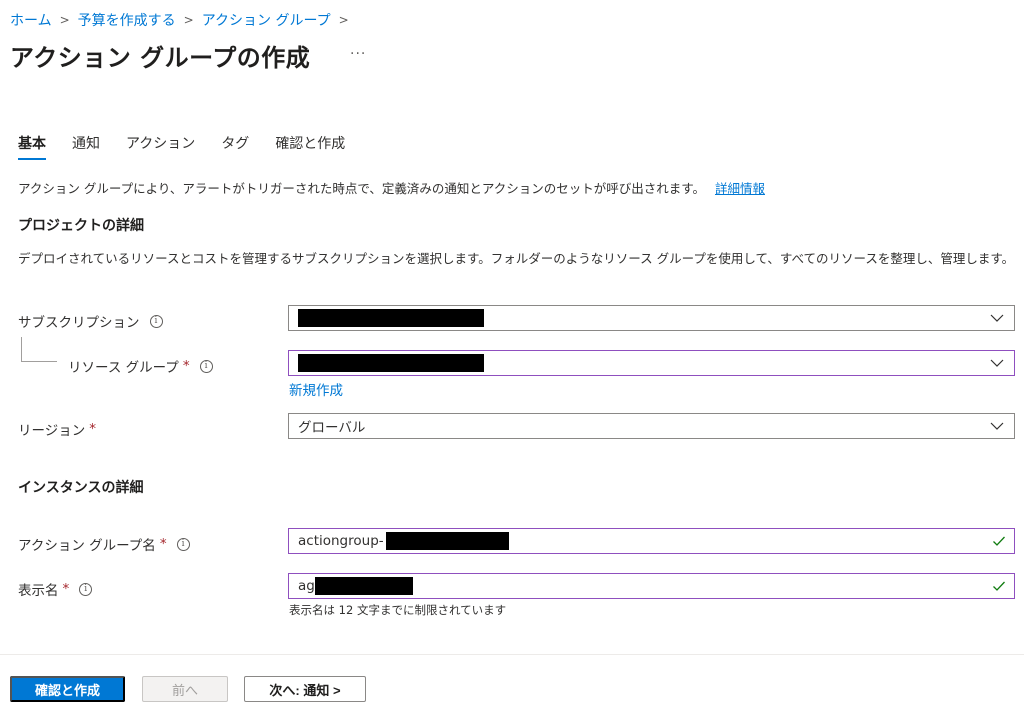 The width and height of the screenshot is (1024, 711). Describe the element at coordinates (651, 586) in the screenshot. I see `display-name-input: ag` at that location.